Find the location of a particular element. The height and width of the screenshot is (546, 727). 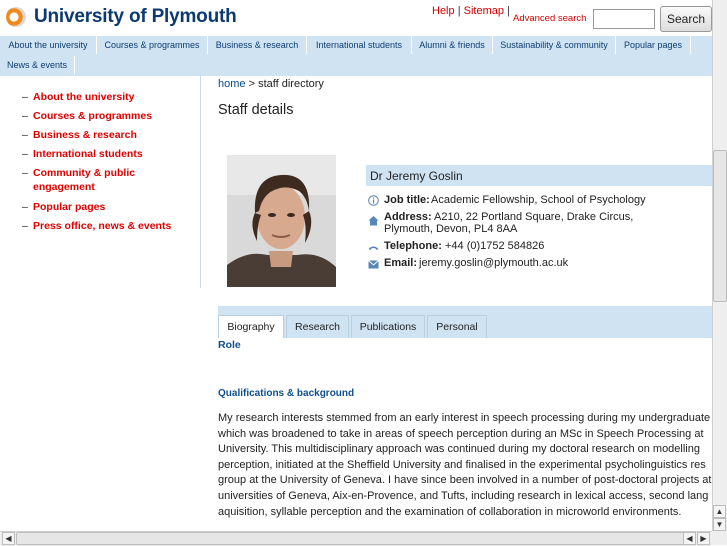

tab-publications: Publications is located at coordinates (388, 326).